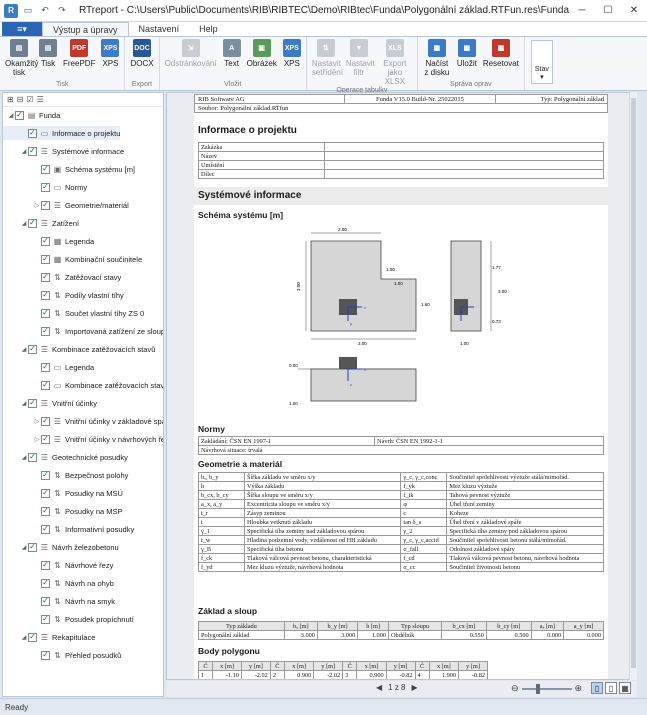 The width and height of the screenshot is (647, 715). What do you see at coordinates (63, 493) in the screenshot?
I see `tree-item: ✓ ⇅ Posudky na MSÚ` at bounding box center [63, 493].